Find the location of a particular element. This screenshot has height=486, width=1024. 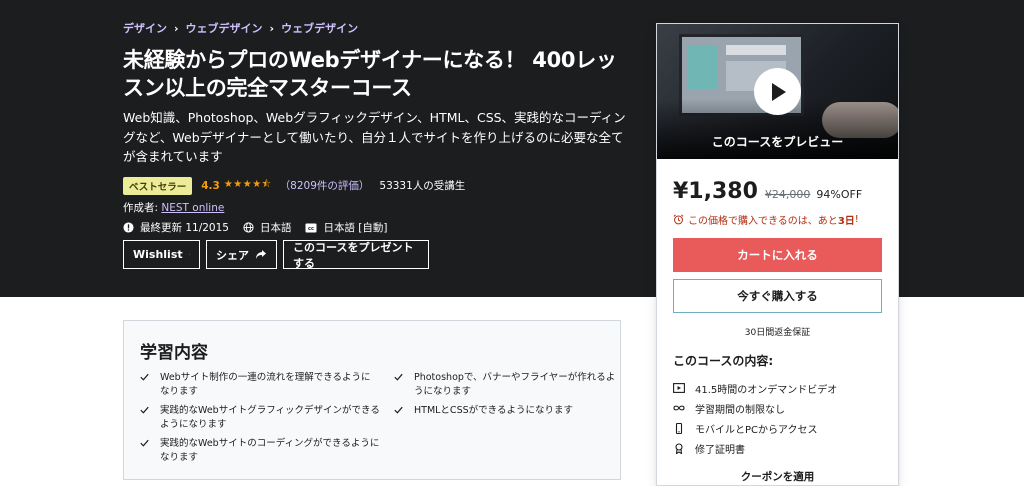

last-updated-text: 最終更新 11/2015 is located at coordinates (184, 228).